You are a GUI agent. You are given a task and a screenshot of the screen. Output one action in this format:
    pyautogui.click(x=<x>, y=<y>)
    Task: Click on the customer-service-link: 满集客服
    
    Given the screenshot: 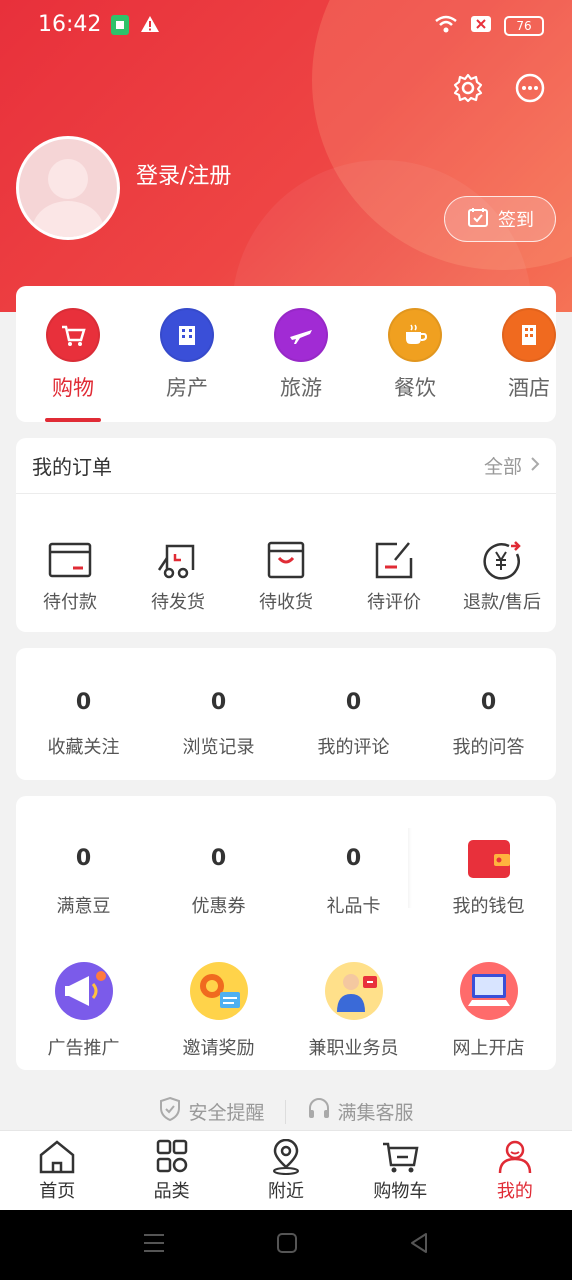 What is the action you would take?
    pyautogui.click(x=360, y=1111)
    